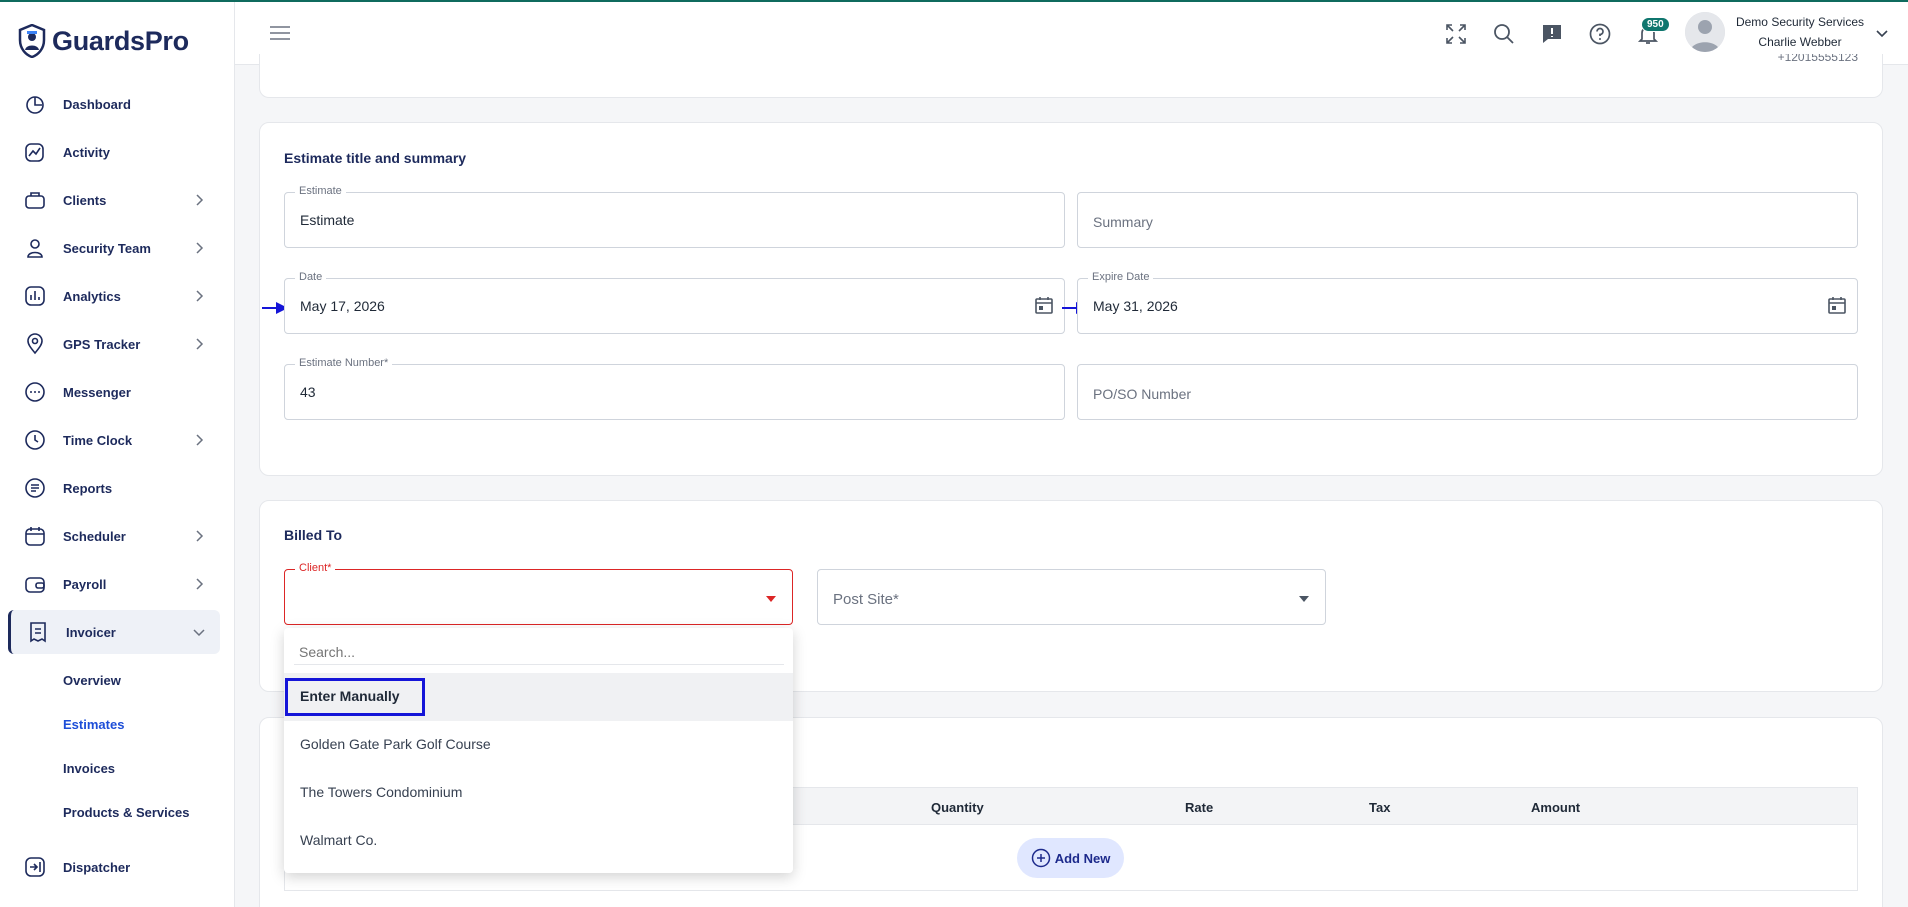 This screenshot has height=907, width=1908. Describe the element at coordinates (86, 152) in the screenshot. I see `sidebar-item-label: Activity` at that location.